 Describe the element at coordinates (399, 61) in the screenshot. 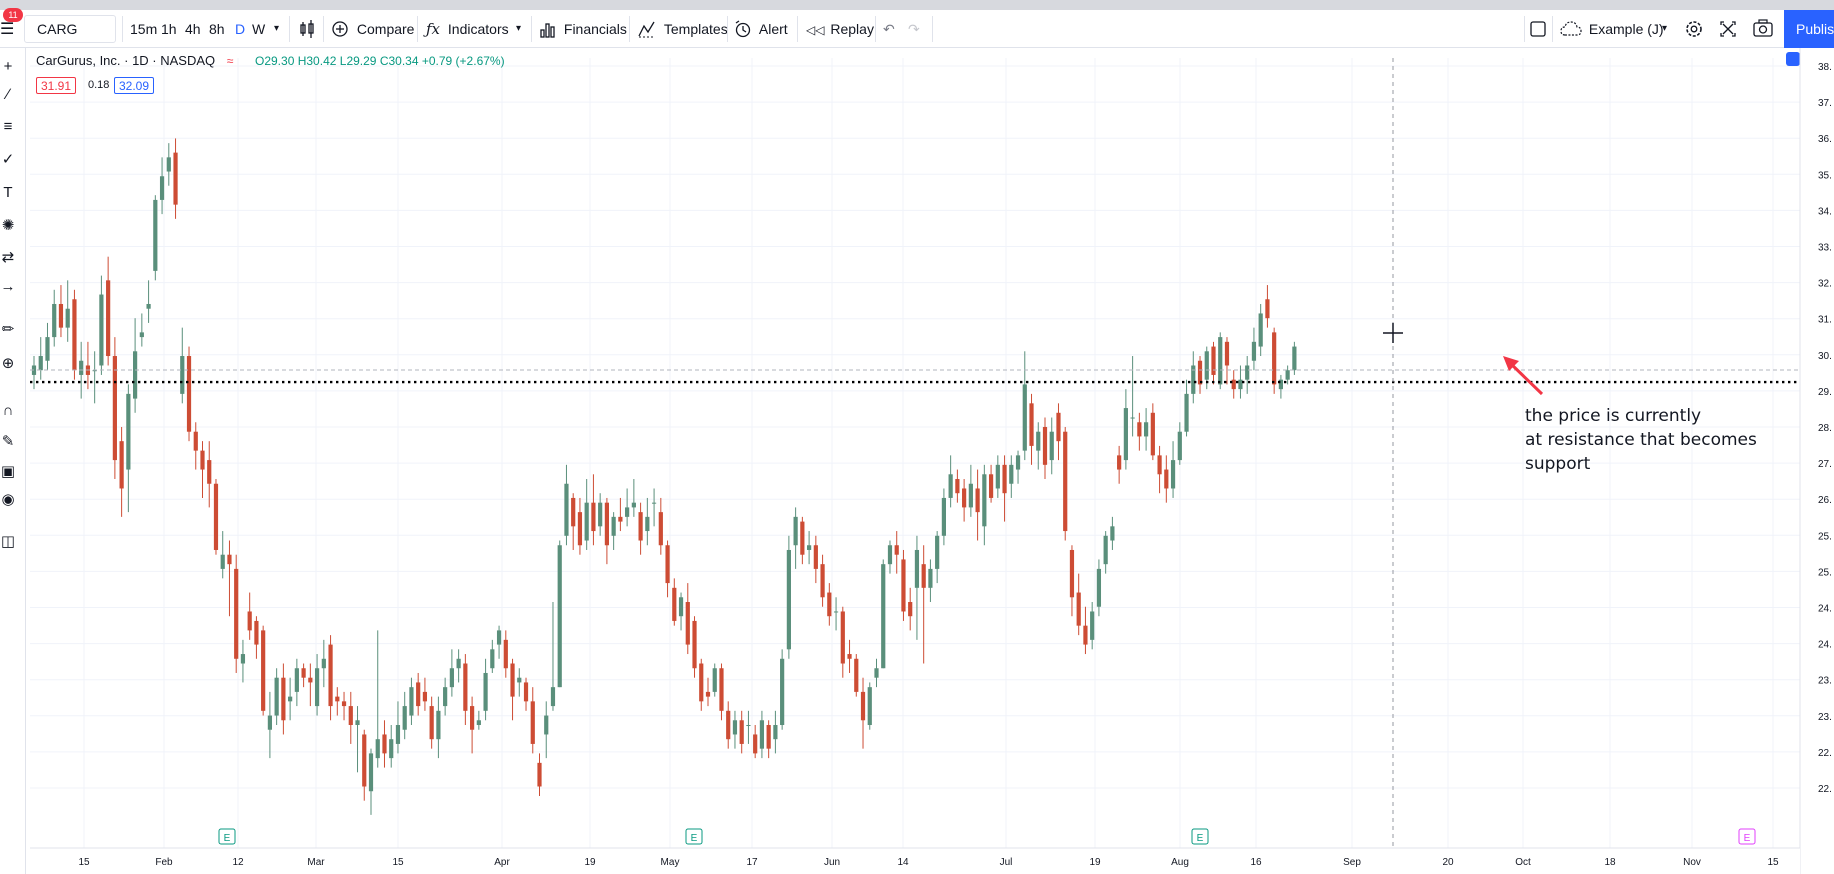

I see `legend-close: C30.34` at that location.